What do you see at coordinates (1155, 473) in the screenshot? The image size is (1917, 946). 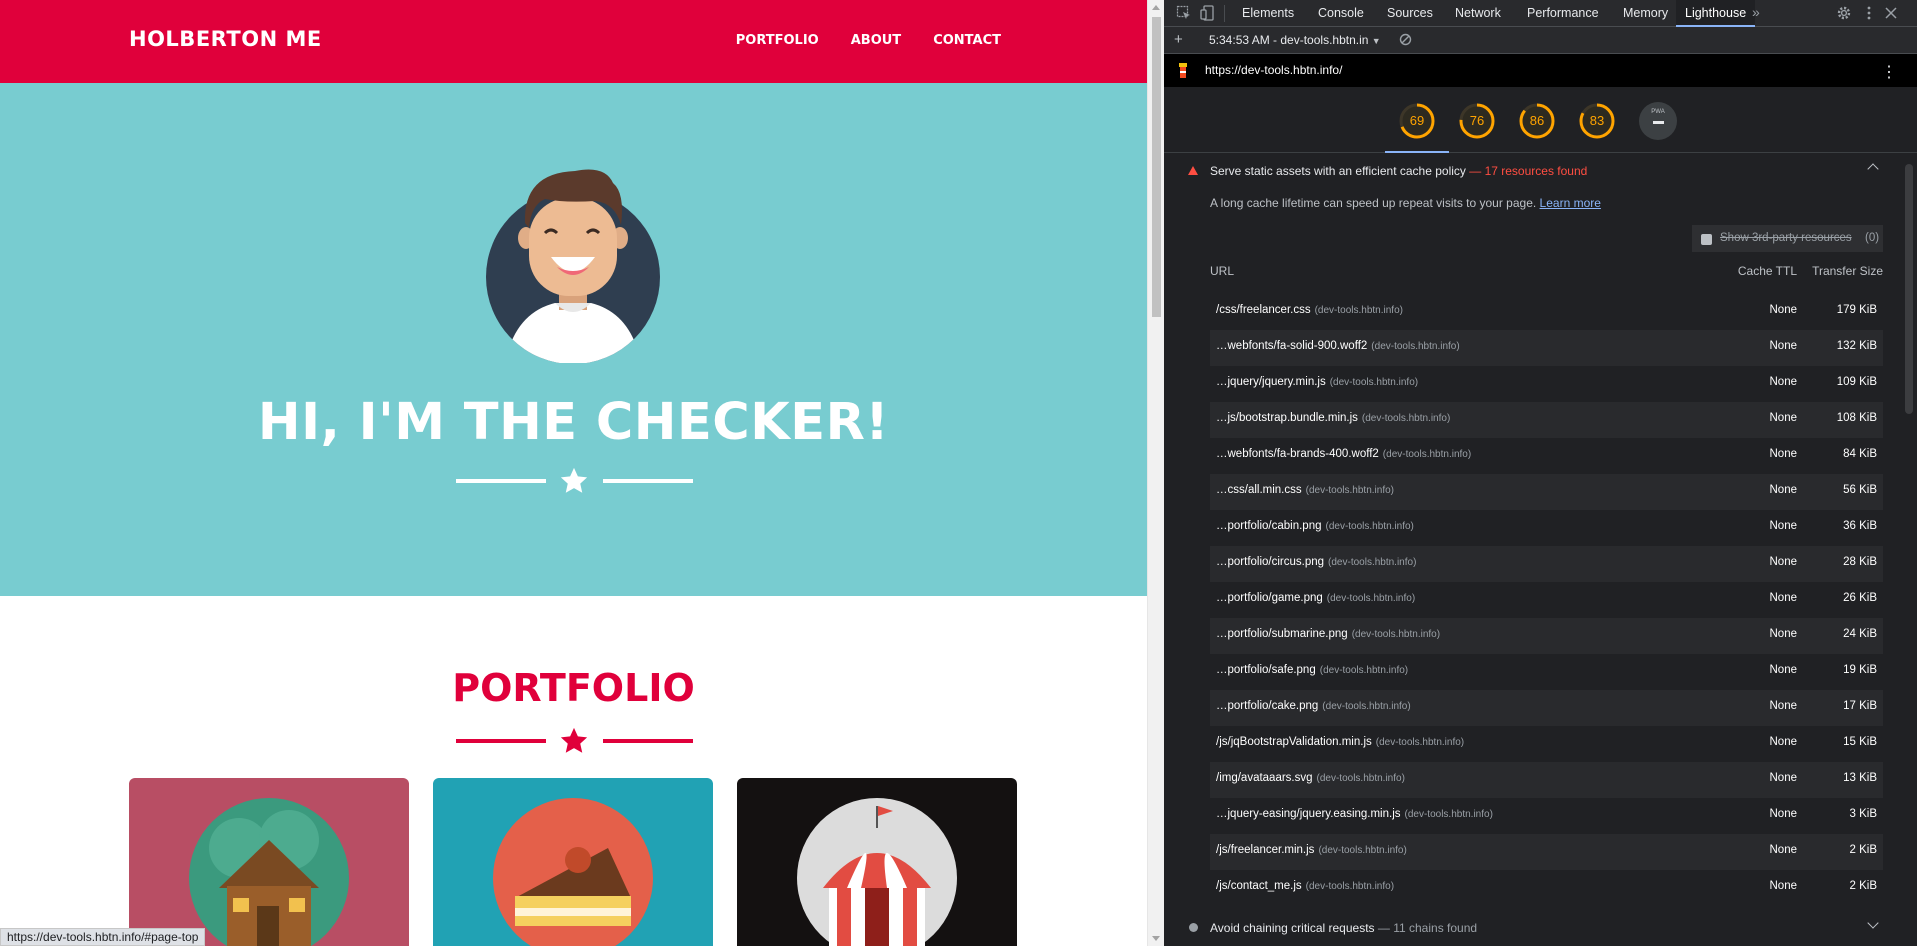 I see `website-scrollbar` at bounding box center [1155, 473].